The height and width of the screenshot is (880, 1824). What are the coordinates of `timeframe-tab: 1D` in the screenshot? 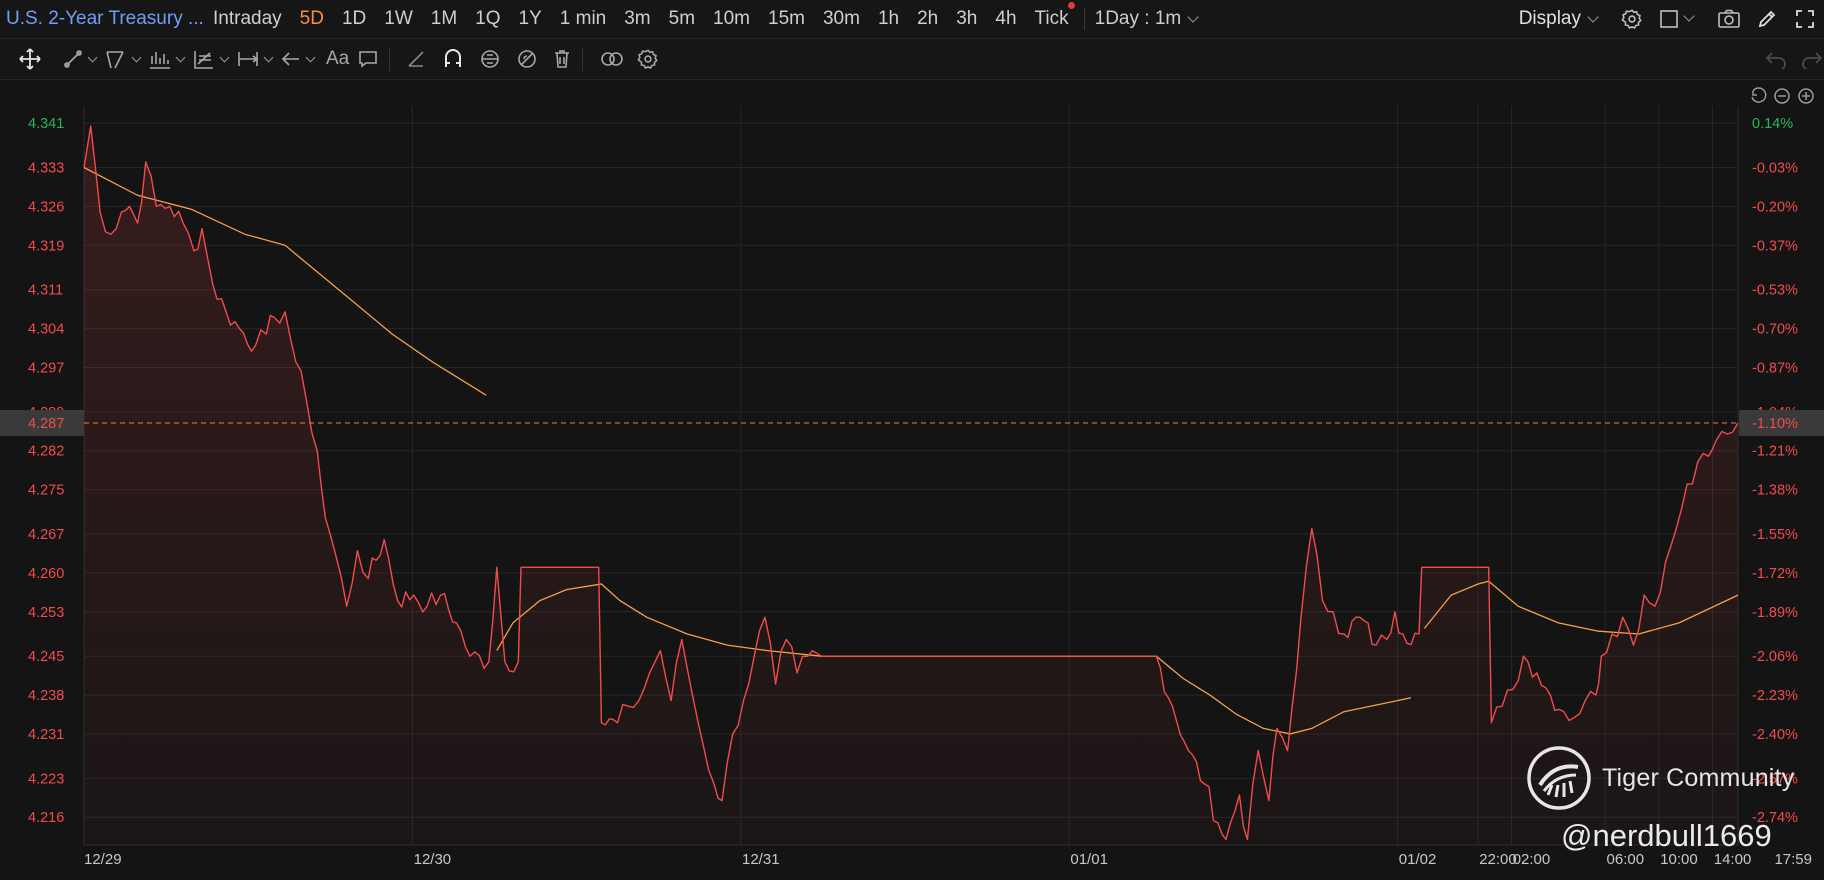 It's located at (354, 19).